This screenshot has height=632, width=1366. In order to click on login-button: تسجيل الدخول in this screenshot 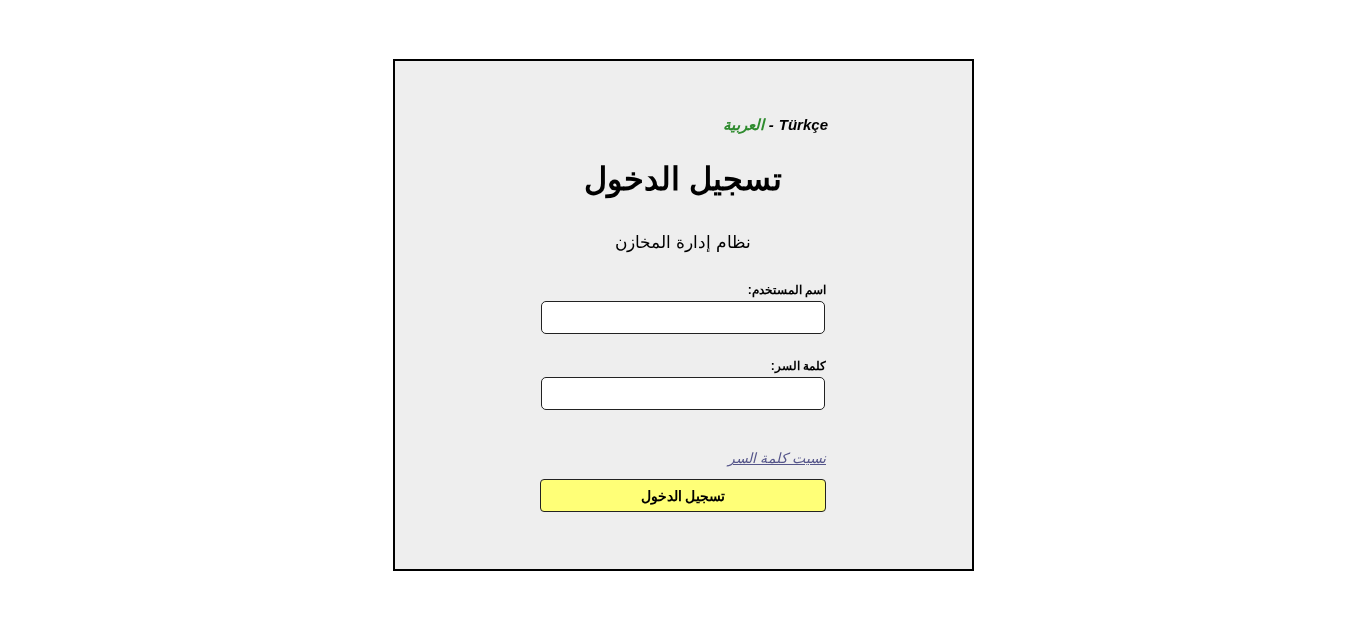, I will do `click(683, 496)`.